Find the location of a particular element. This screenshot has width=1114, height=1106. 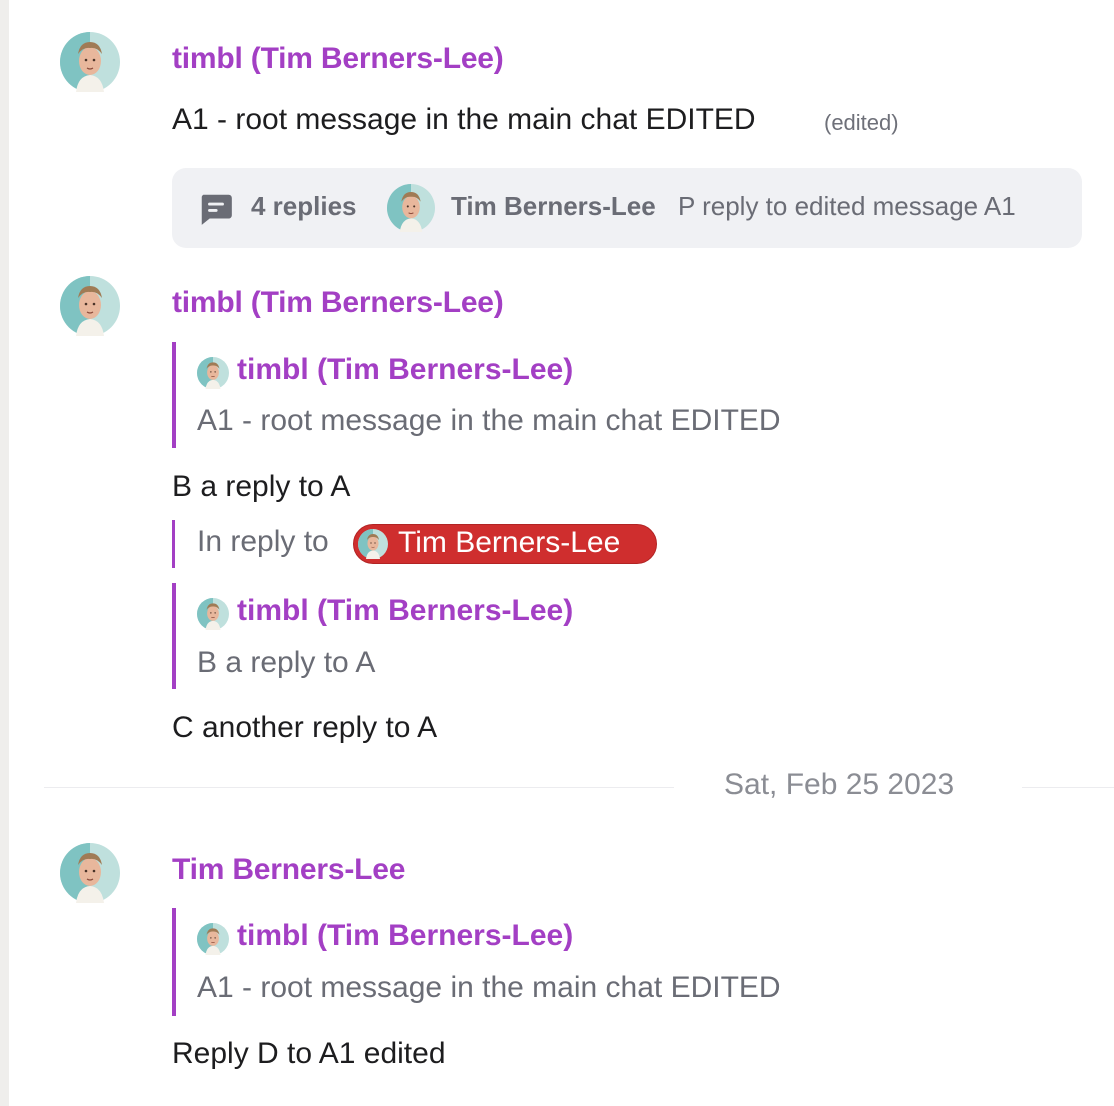

in-reply-to: In reply to Tim Berners-Lee is located at coordinates (423, 544).